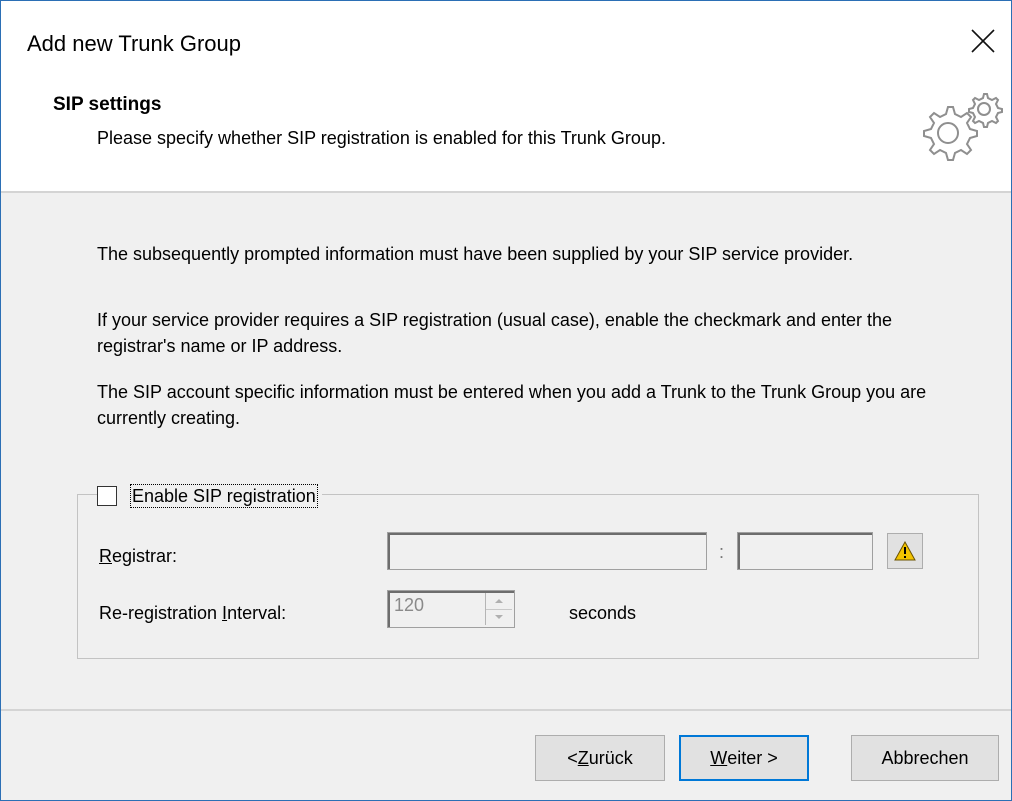 The image size is (1012, 801). What do you see at coordinates (451, 609) in the screenshot?
I see `reregistration-interval-spinner: 120` at bounding box center [451, 609].